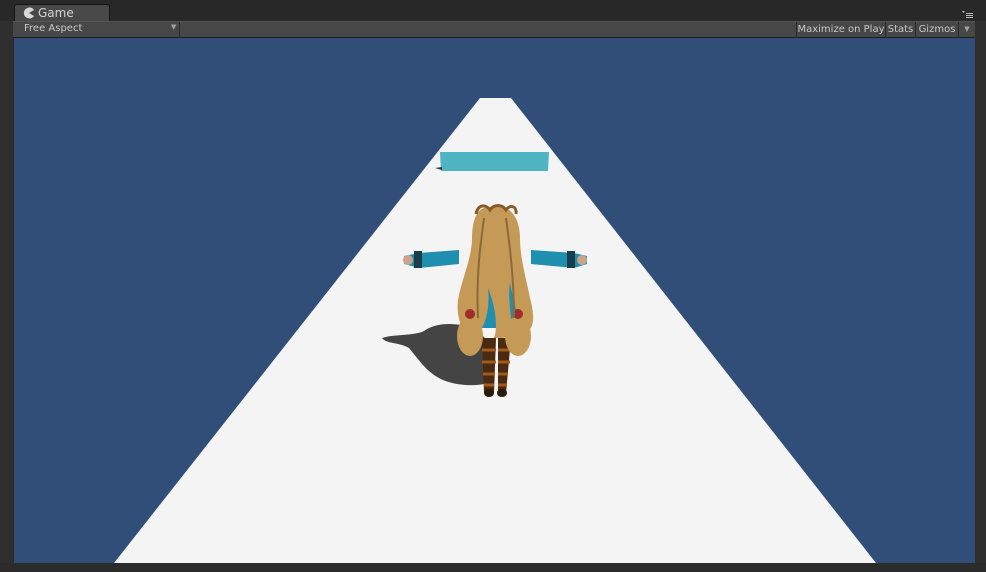 The image size is (986, 572). What do you see at coordinates (28, 13) in the screenshot?
I see `game-pacman-icon` at bounding box center [28, 13].